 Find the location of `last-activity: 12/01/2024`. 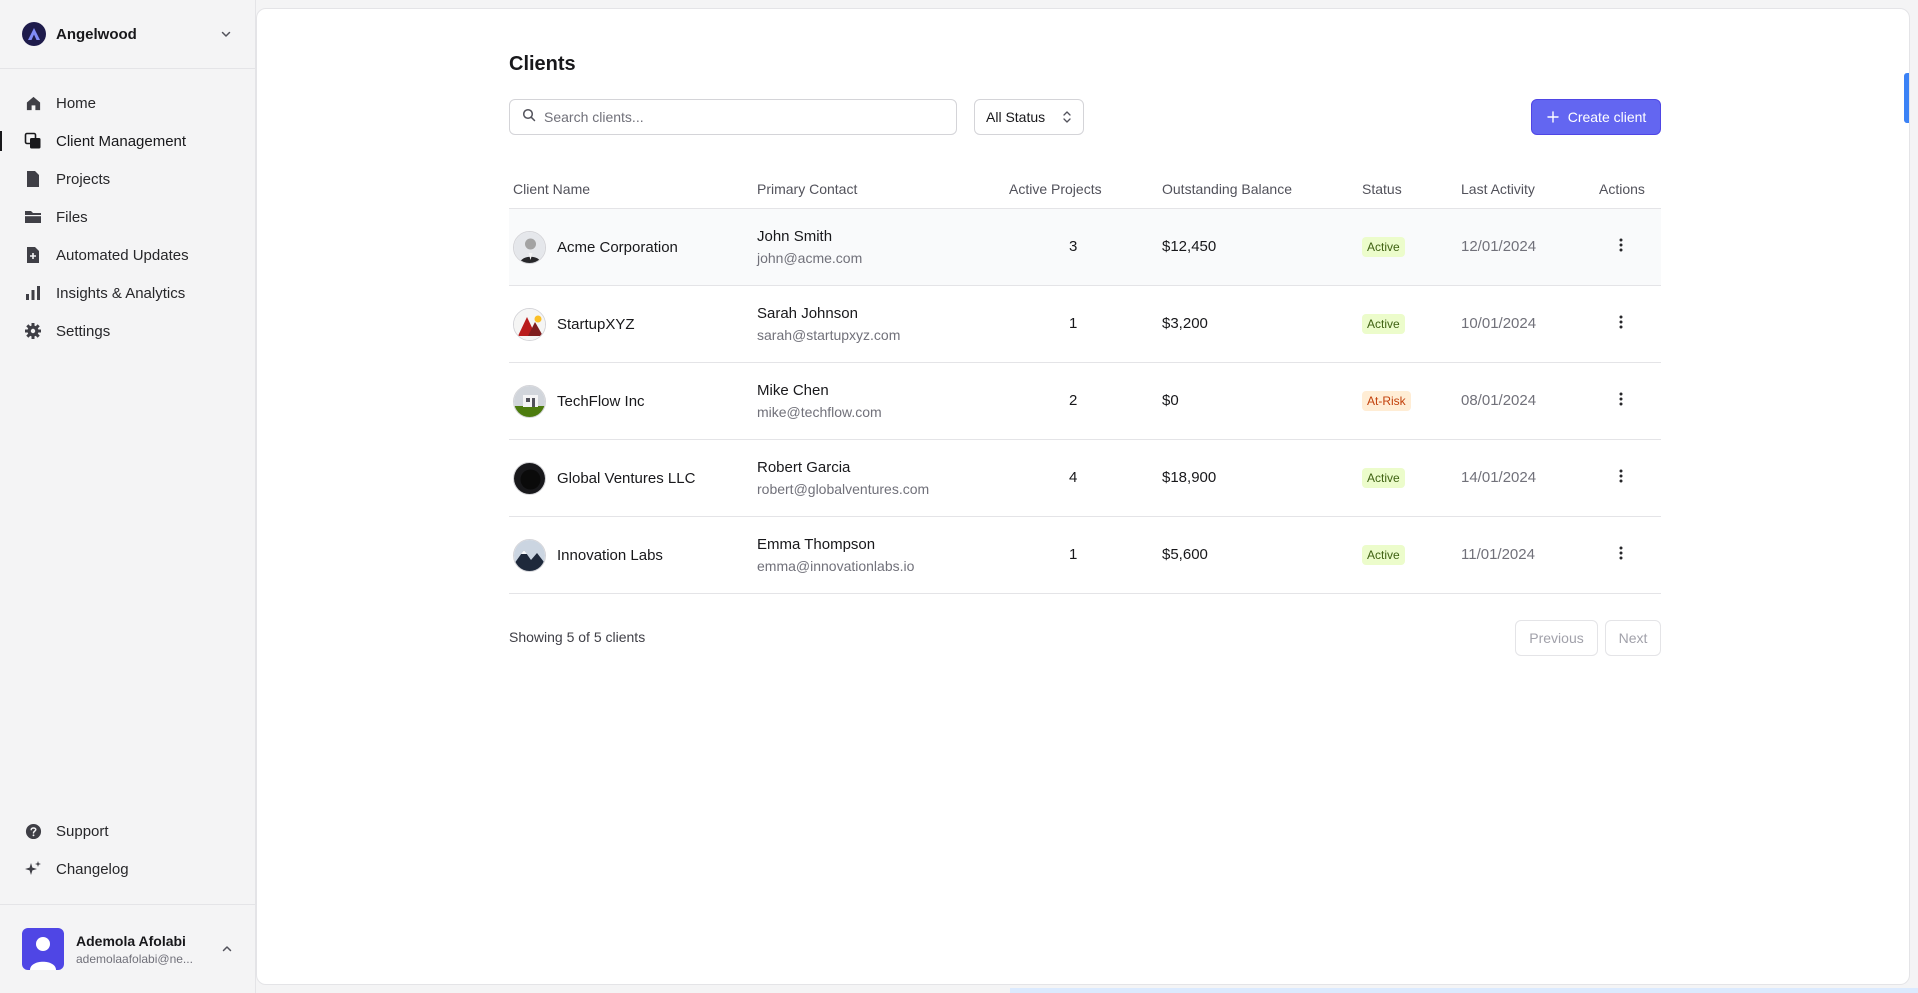

last-activity: 12/01/2024 is located at coordinates (1499, 246).